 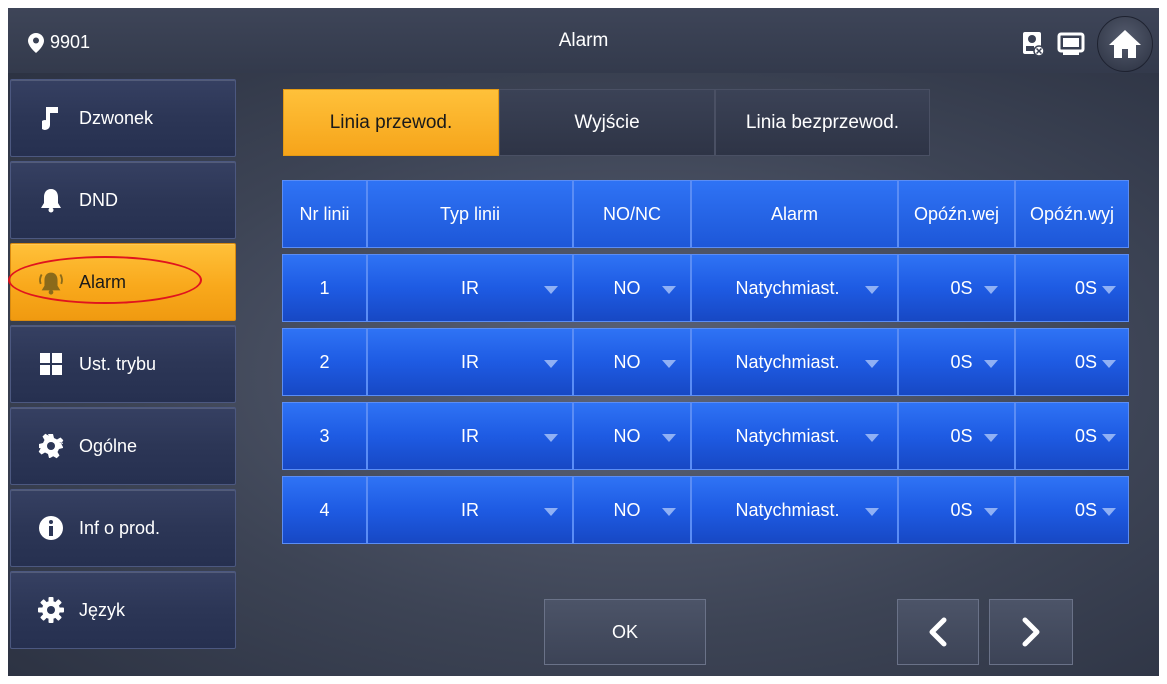 I want to click on table-header-cell: Typ linii, so click(x=470, y=214).